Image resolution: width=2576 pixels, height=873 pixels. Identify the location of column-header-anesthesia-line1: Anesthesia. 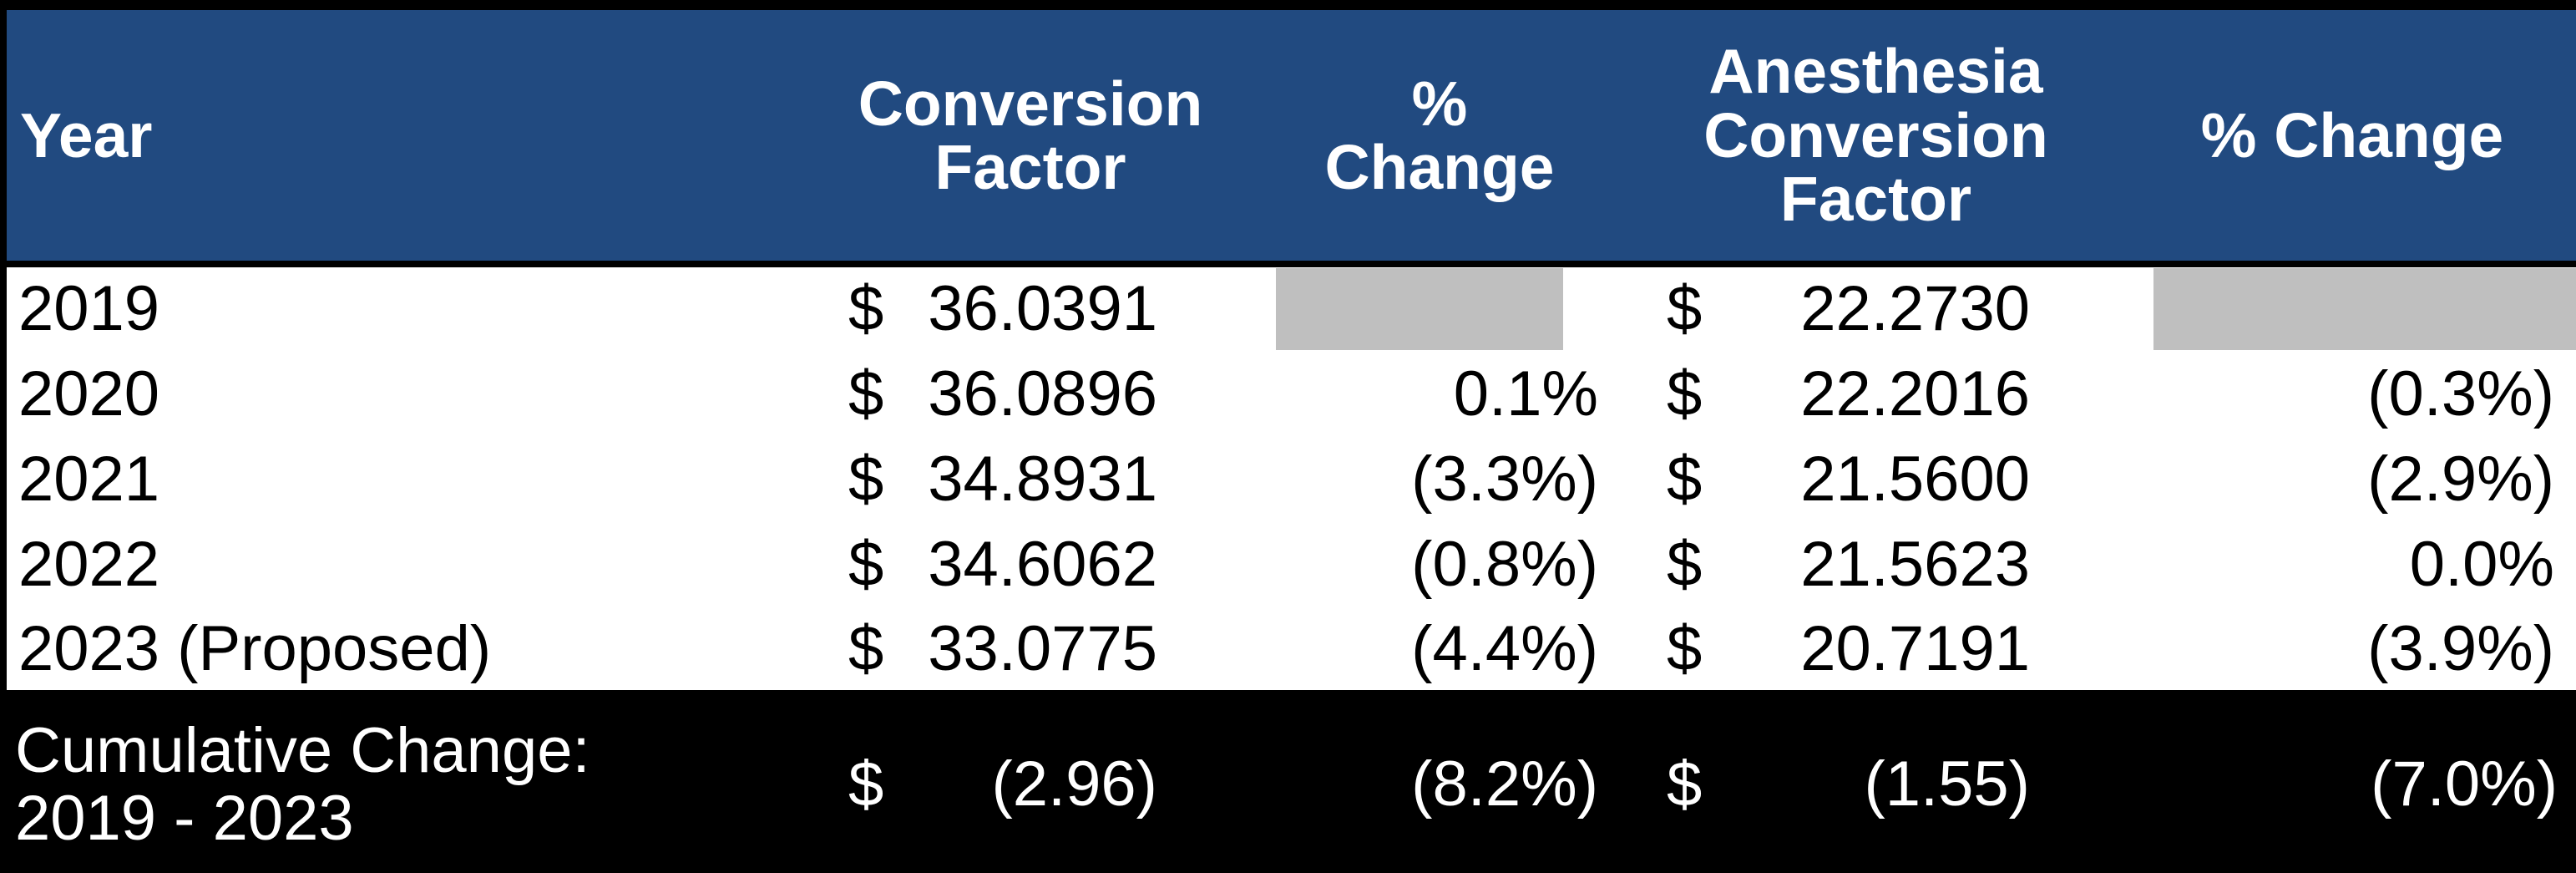
(1875, 71).